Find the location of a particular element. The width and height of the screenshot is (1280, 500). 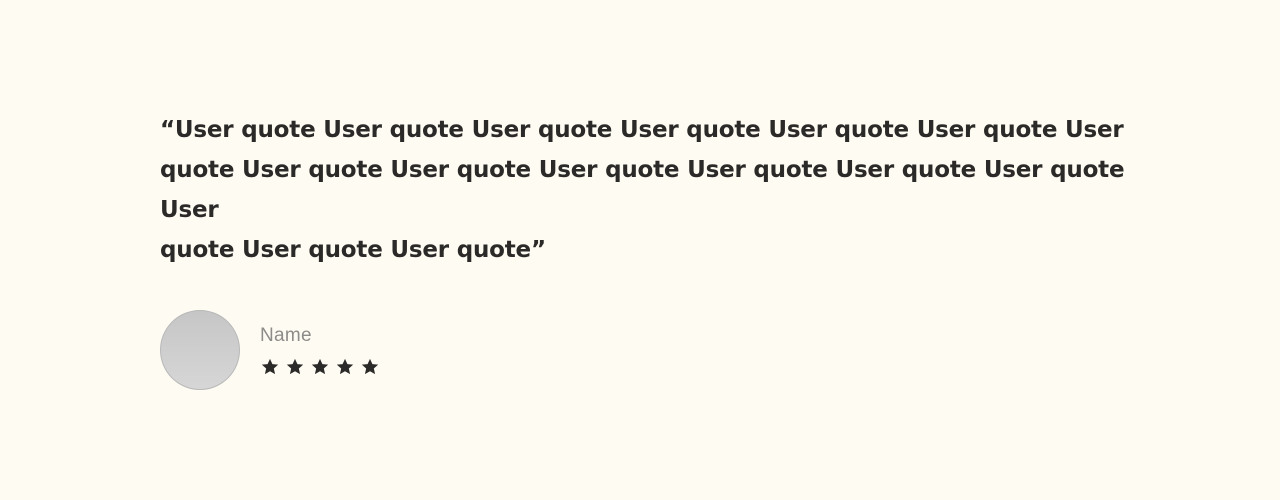

avatar is located at coordinates (200, 350).